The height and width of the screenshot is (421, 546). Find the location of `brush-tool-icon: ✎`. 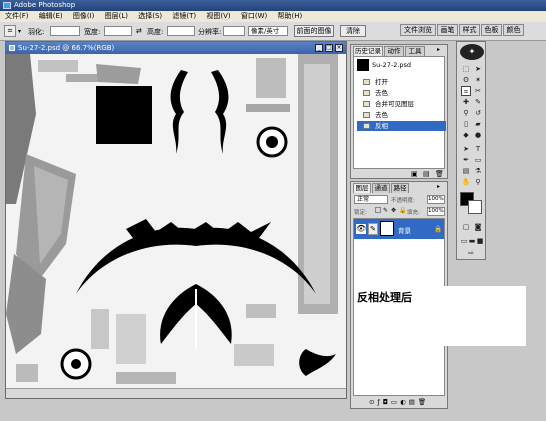

brush-tool-icon: ✎ is located at coordinates (478, 102).